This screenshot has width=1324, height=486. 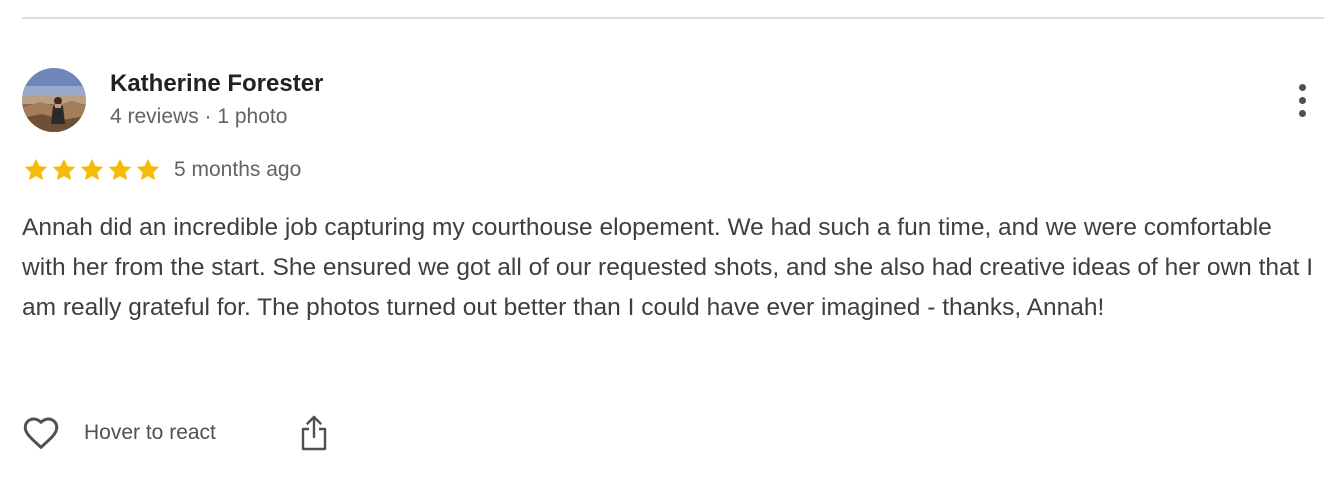 I want to click on more-options-button, so click(x=1302, y=100).